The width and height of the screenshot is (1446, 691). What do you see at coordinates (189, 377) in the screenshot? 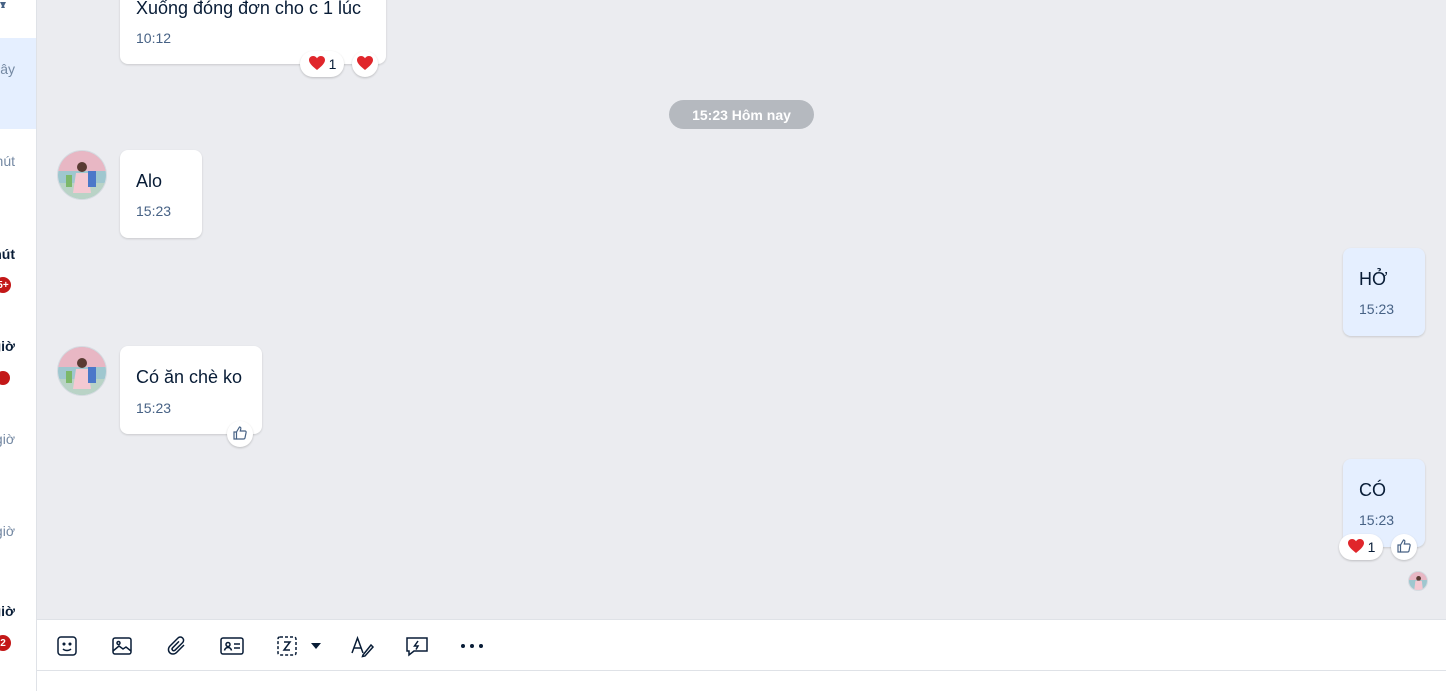
I see `message-text: Có ăn chè ko` at bounding box center [189, 377].